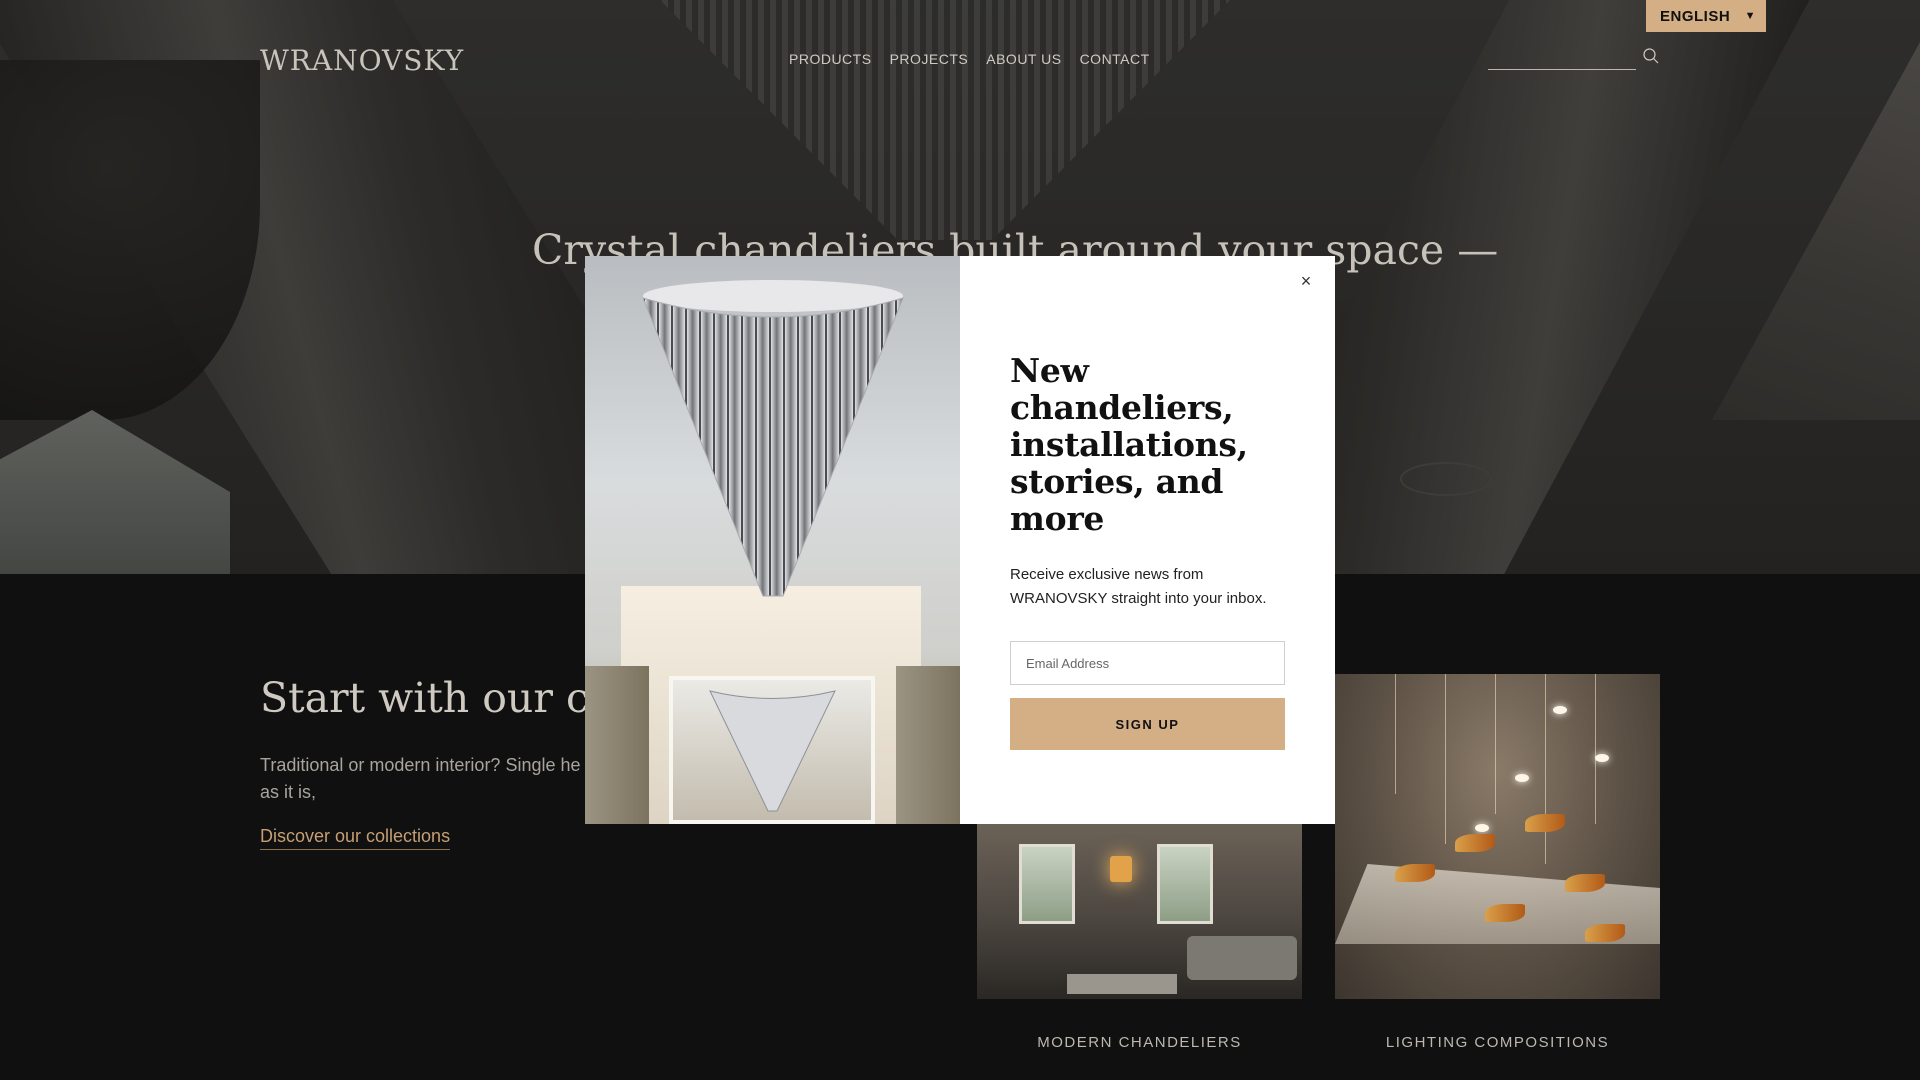 The height and width of the screenshot is (1080, 1920). Describe the element at coordinates (1562, 69) in the screenshot. I see `search-underline` at that location.